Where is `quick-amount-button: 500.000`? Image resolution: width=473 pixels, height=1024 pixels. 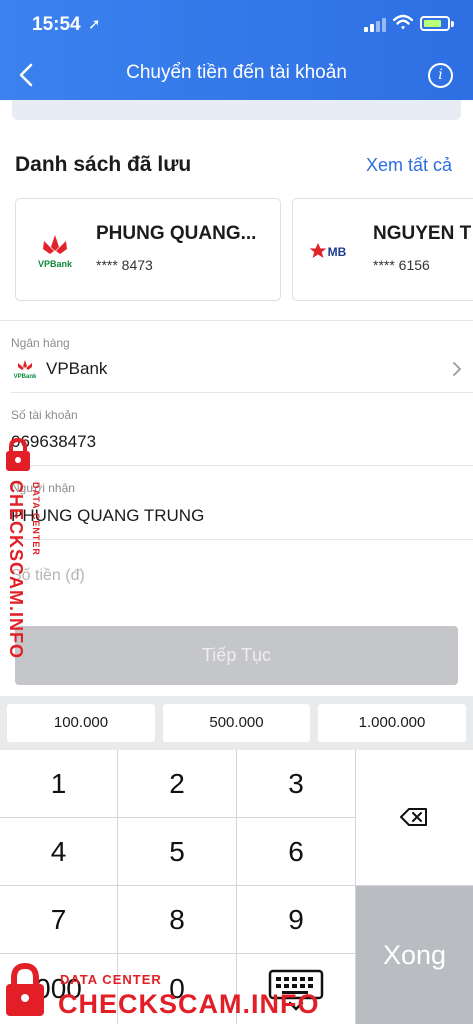
quick-amount-button: 500.000 is located at coordinates (236, 723).